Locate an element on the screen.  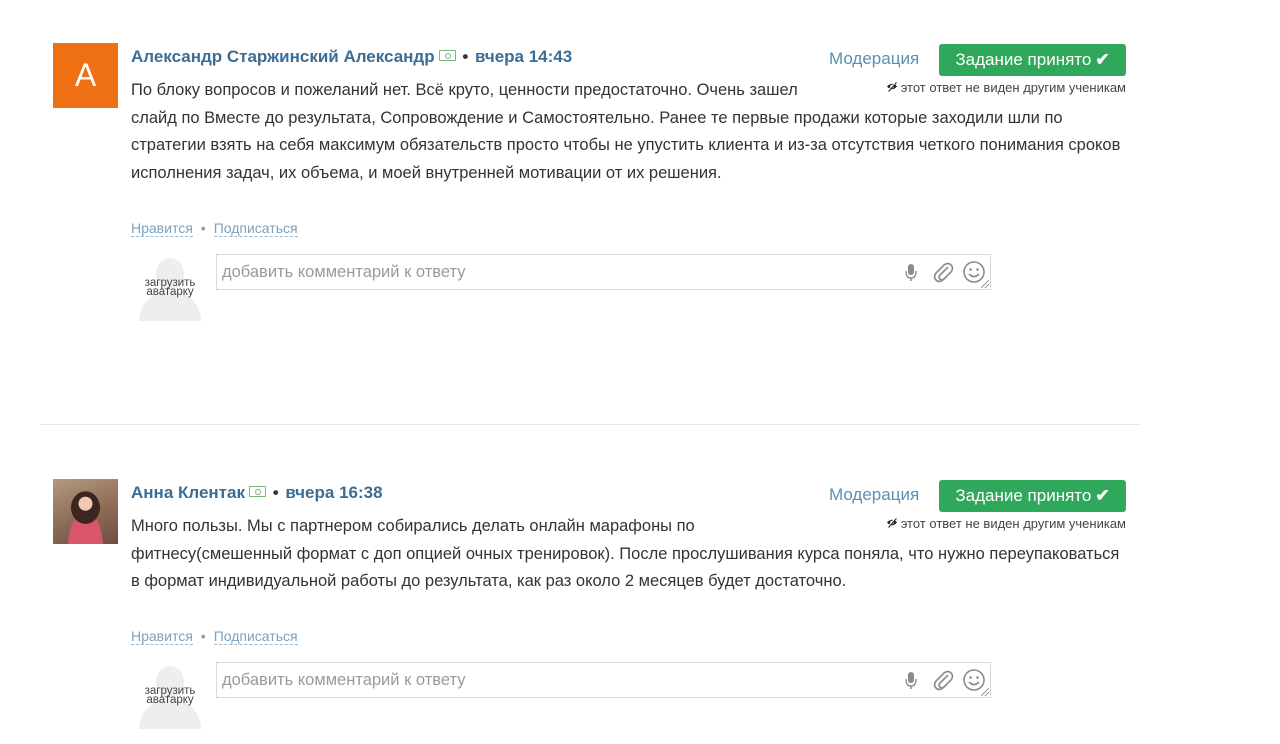
answer-header: Анна Клентак • вчера 16:38 is located at coordinates (257, 493).